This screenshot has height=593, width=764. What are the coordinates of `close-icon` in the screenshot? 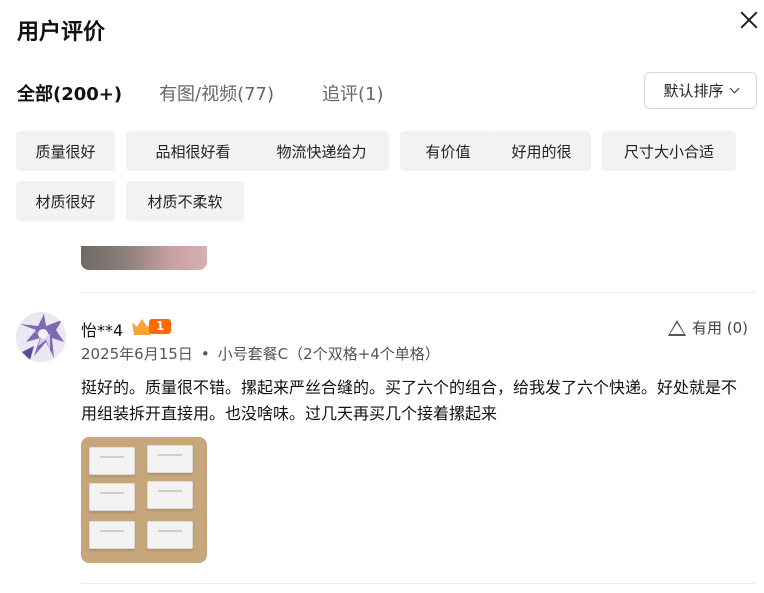 It's located at (749, 20).